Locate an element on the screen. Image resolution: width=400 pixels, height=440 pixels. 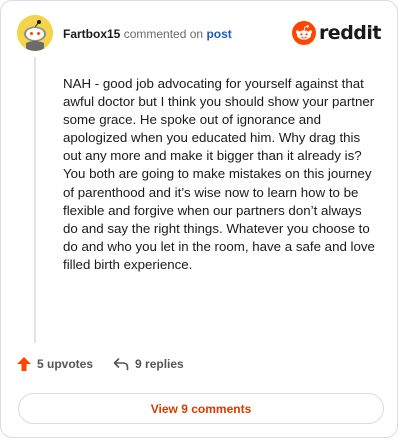
replies-button: 9 replies is located at coordinates (148, 364).